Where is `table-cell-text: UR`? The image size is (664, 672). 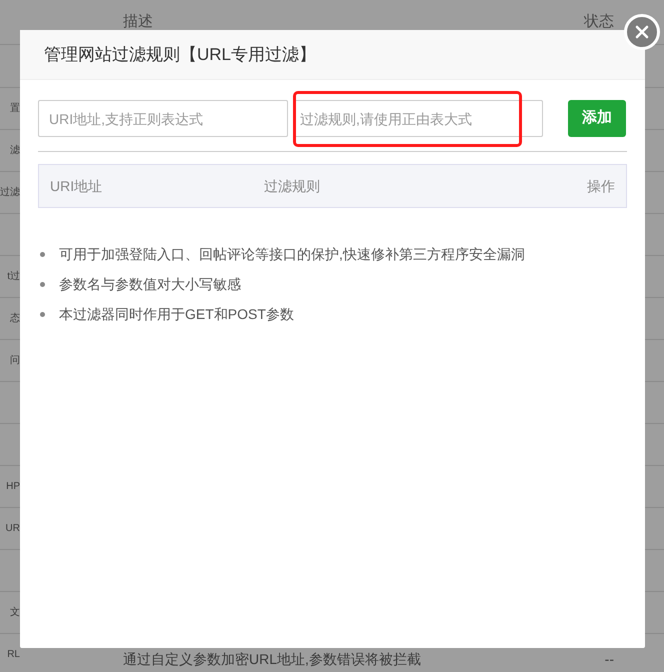
table-cell-text: UR is located at coordinates (13, 529).